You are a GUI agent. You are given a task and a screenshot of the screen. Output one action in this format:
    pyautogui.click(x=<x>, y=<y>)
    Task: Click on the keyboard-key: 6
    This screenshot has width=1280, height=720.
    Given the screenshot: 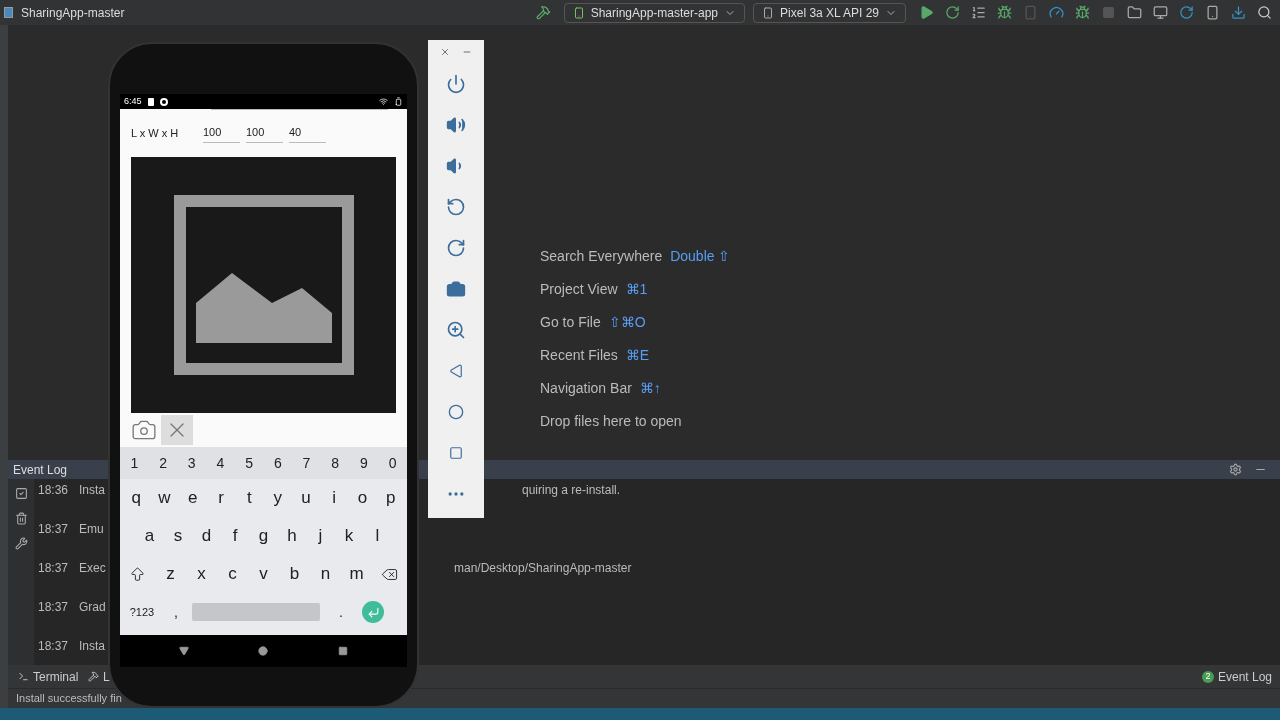 What is the action you would take?
    pyautogui.click(x=277, y=463)
    